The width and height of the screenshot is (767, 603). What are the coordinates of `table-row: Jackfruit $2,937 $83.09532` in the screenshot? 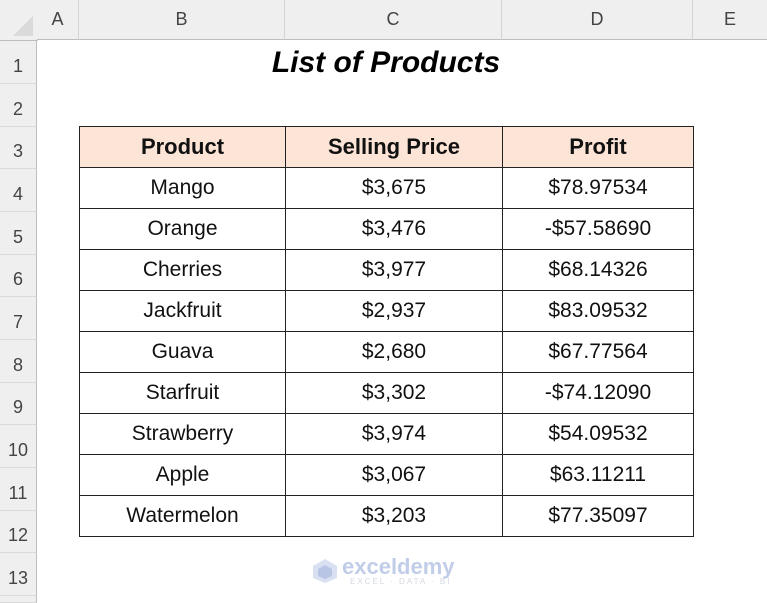 It's located at (386, 311).